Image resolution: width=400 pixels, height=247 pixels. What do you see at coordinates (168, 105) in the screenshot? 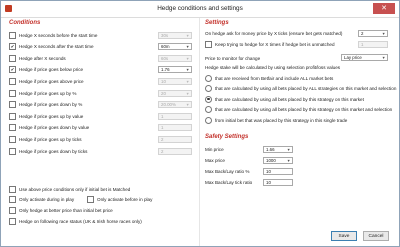
I see `condition-value: 20.00%` at bounding box center [168, 105].